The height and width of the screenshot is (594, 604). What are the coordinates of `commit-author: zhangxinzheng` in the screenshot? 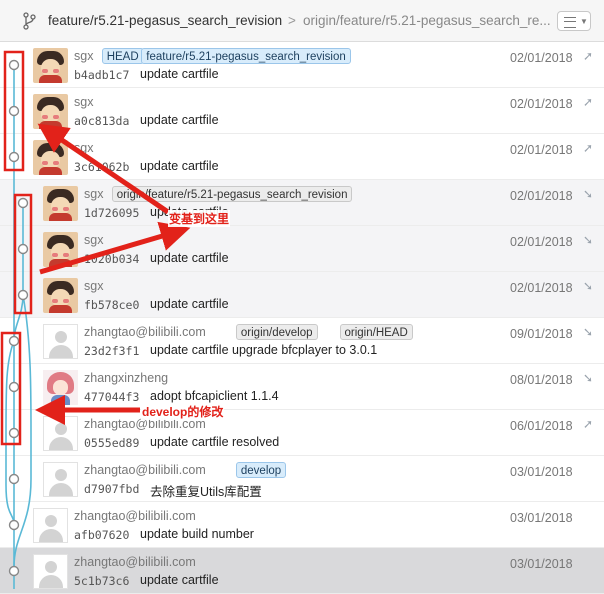 It's located at (126, 378).